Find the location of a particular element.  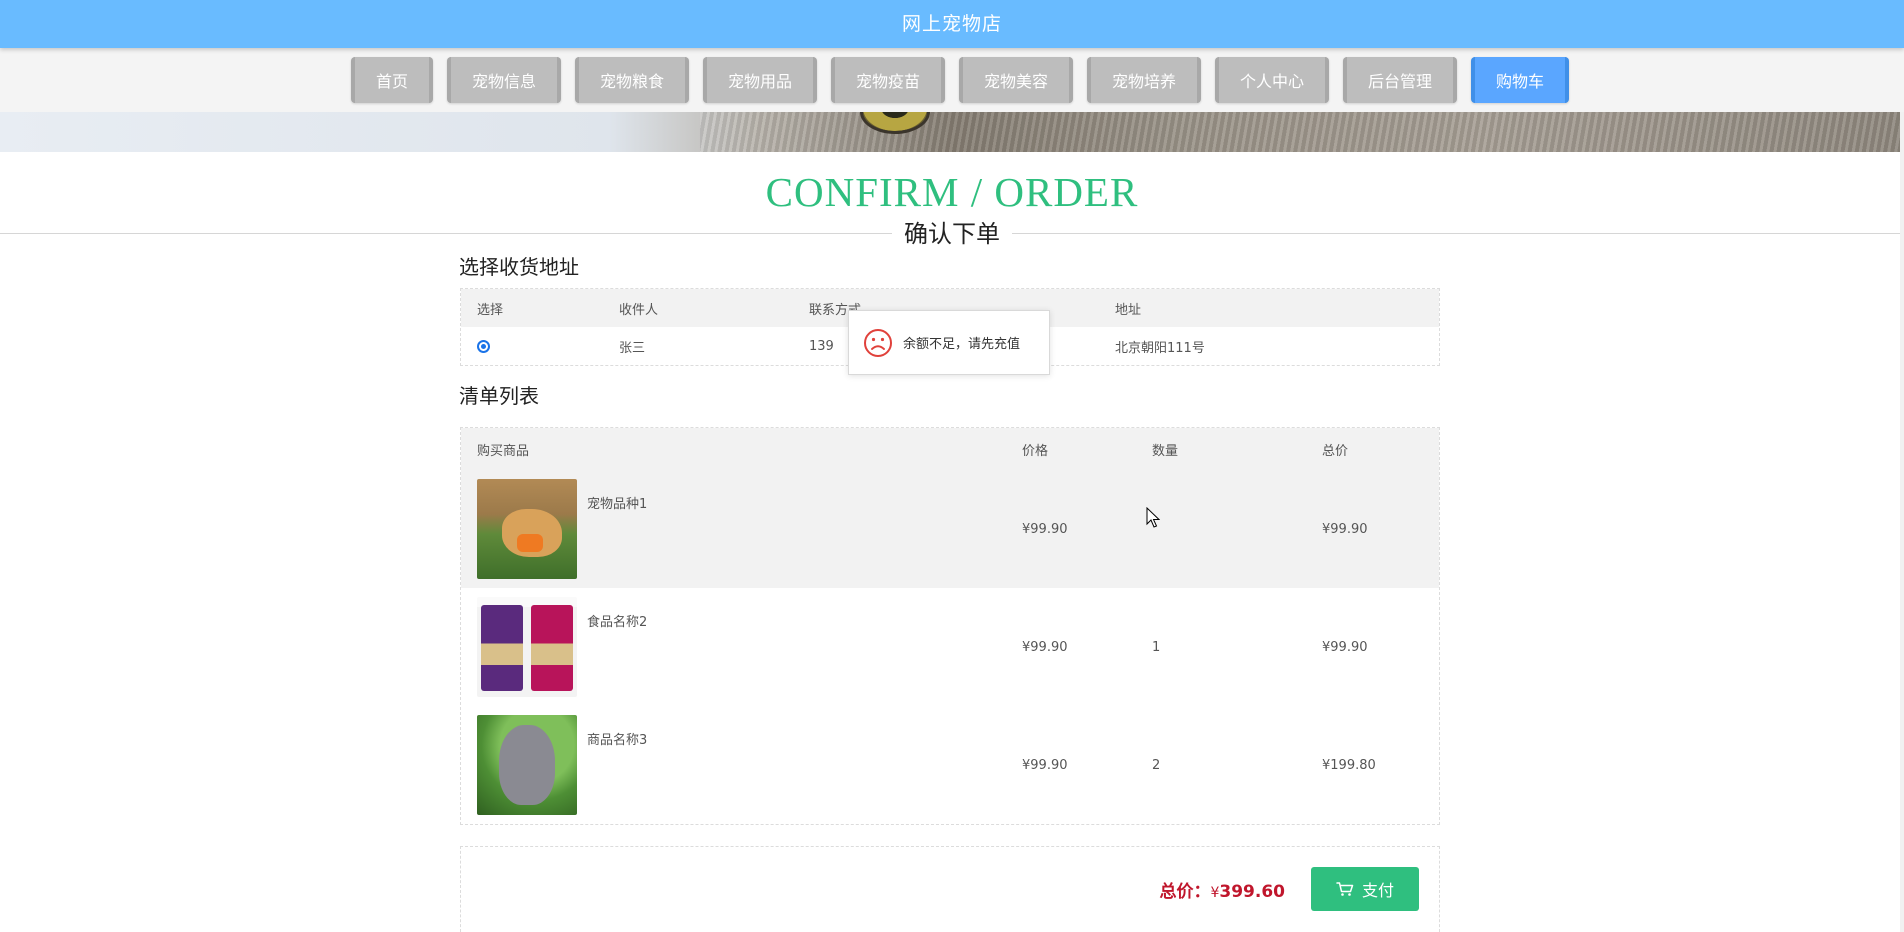

toy-image is located at coordinates (530, 543).